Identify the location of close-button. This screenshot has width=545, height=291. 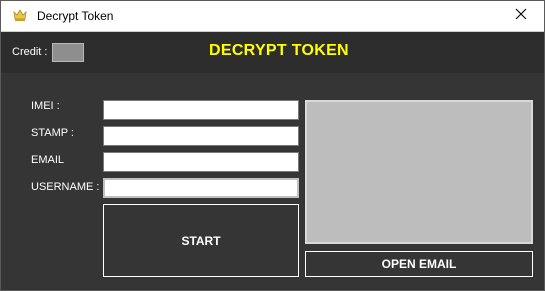
(521, 16).